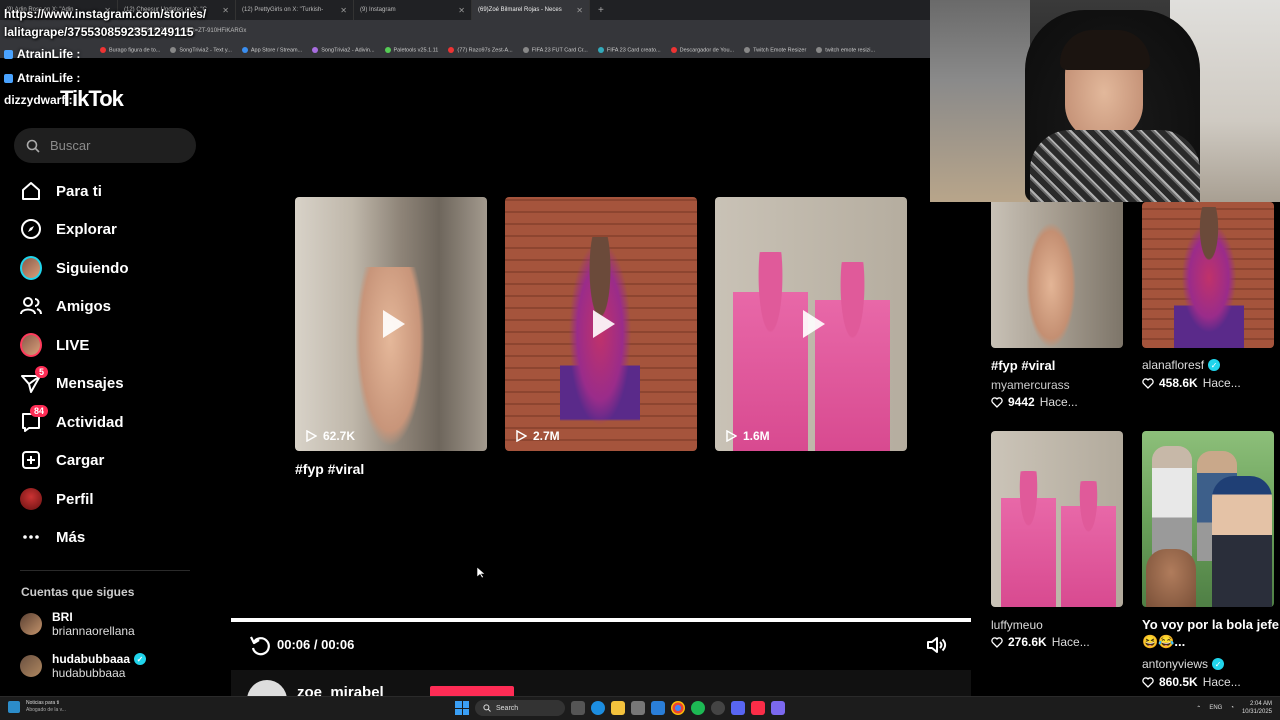 The width and height of the screenshot is (1280, 720). What do you see at coordinates (41, 372) in the screenshot?
I see `notification-badge: 5` at bounding box center [41, 372].